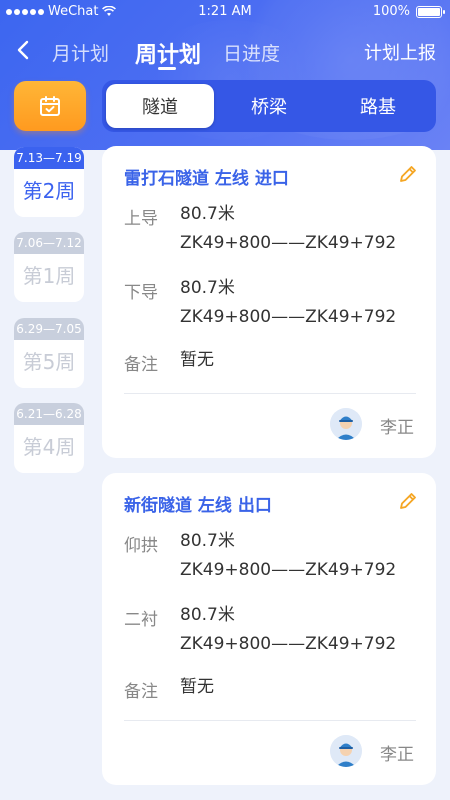 This screenshot has height=800, width=450. I want to click on week-range: 7.06—7.12, so click(49, 243).